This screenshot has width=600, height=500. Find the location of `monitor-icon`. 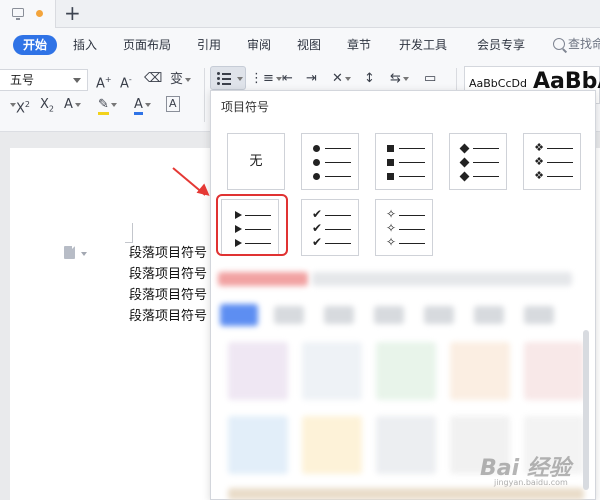

monitor-icon is located at coordinates (18, 14).